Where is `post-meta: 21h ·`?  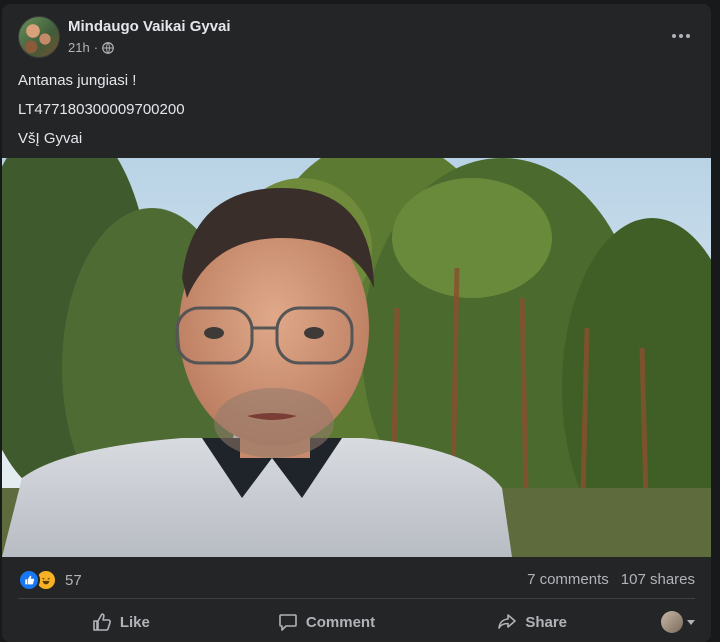
post-meta: 21h · is located at coordinates (91, 47).